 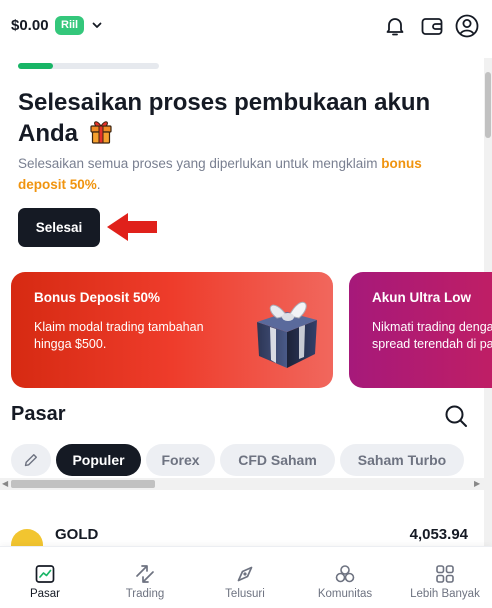 I want to click on market-section-title: Pasar, so click(x=38, y=414).